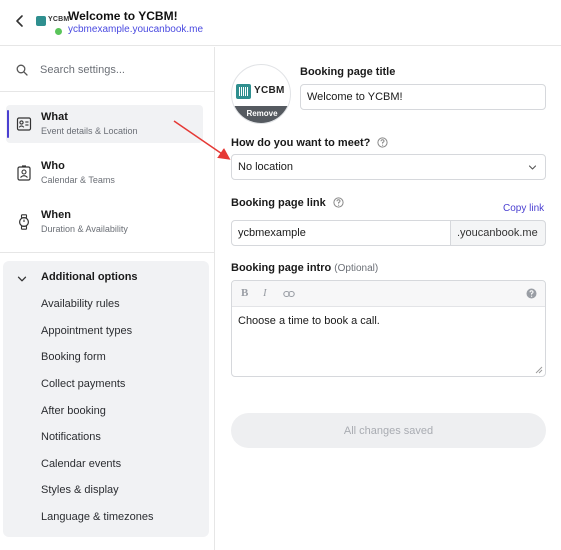 This screenshot has height=550, width=561. What do you see at coordinates (388, 294) in the screenshot?
I see `editor-toolbar: B I` at bounding box center [388, 294].